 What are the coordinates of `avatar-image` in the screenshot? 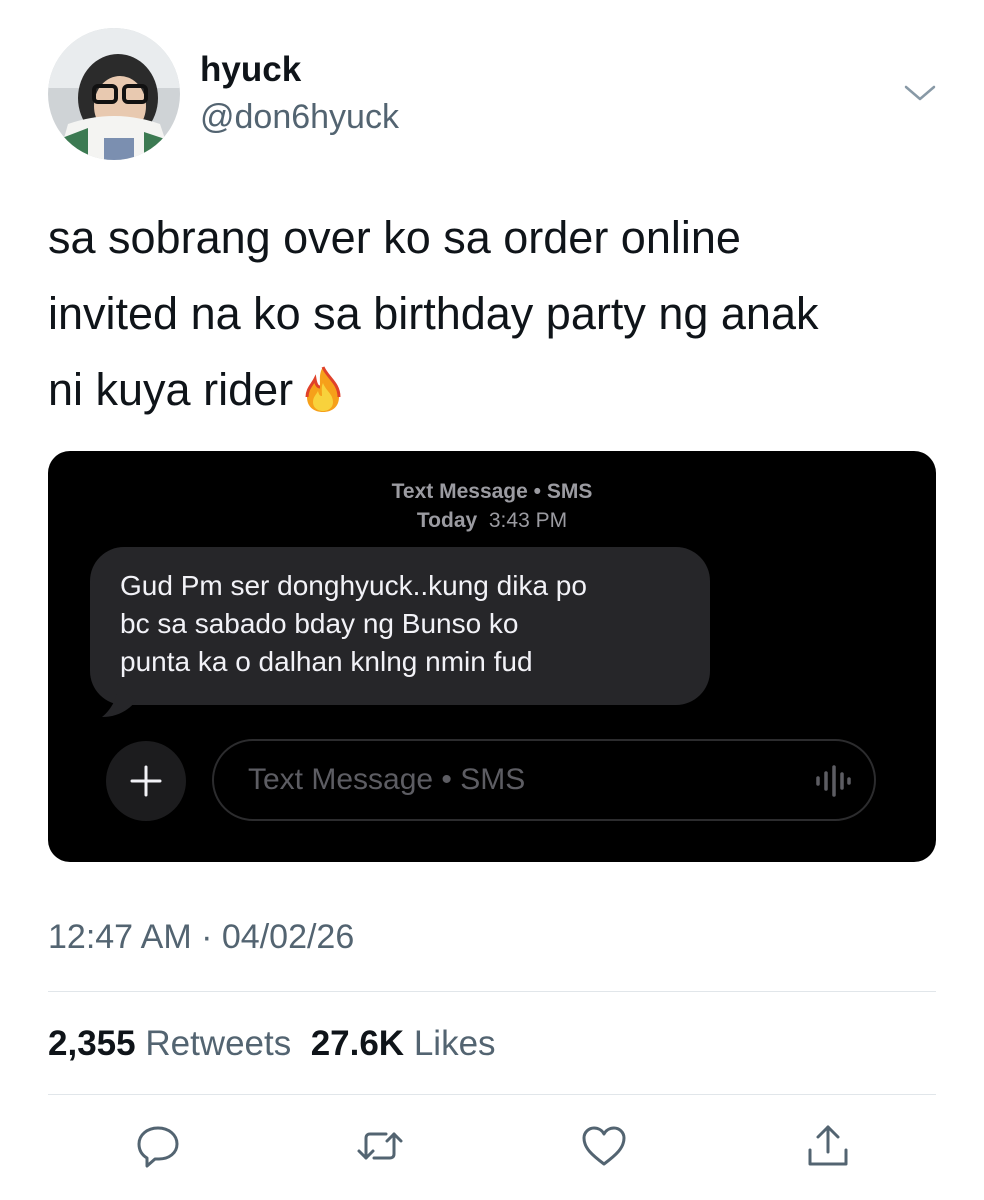 It's located at (114, 94).